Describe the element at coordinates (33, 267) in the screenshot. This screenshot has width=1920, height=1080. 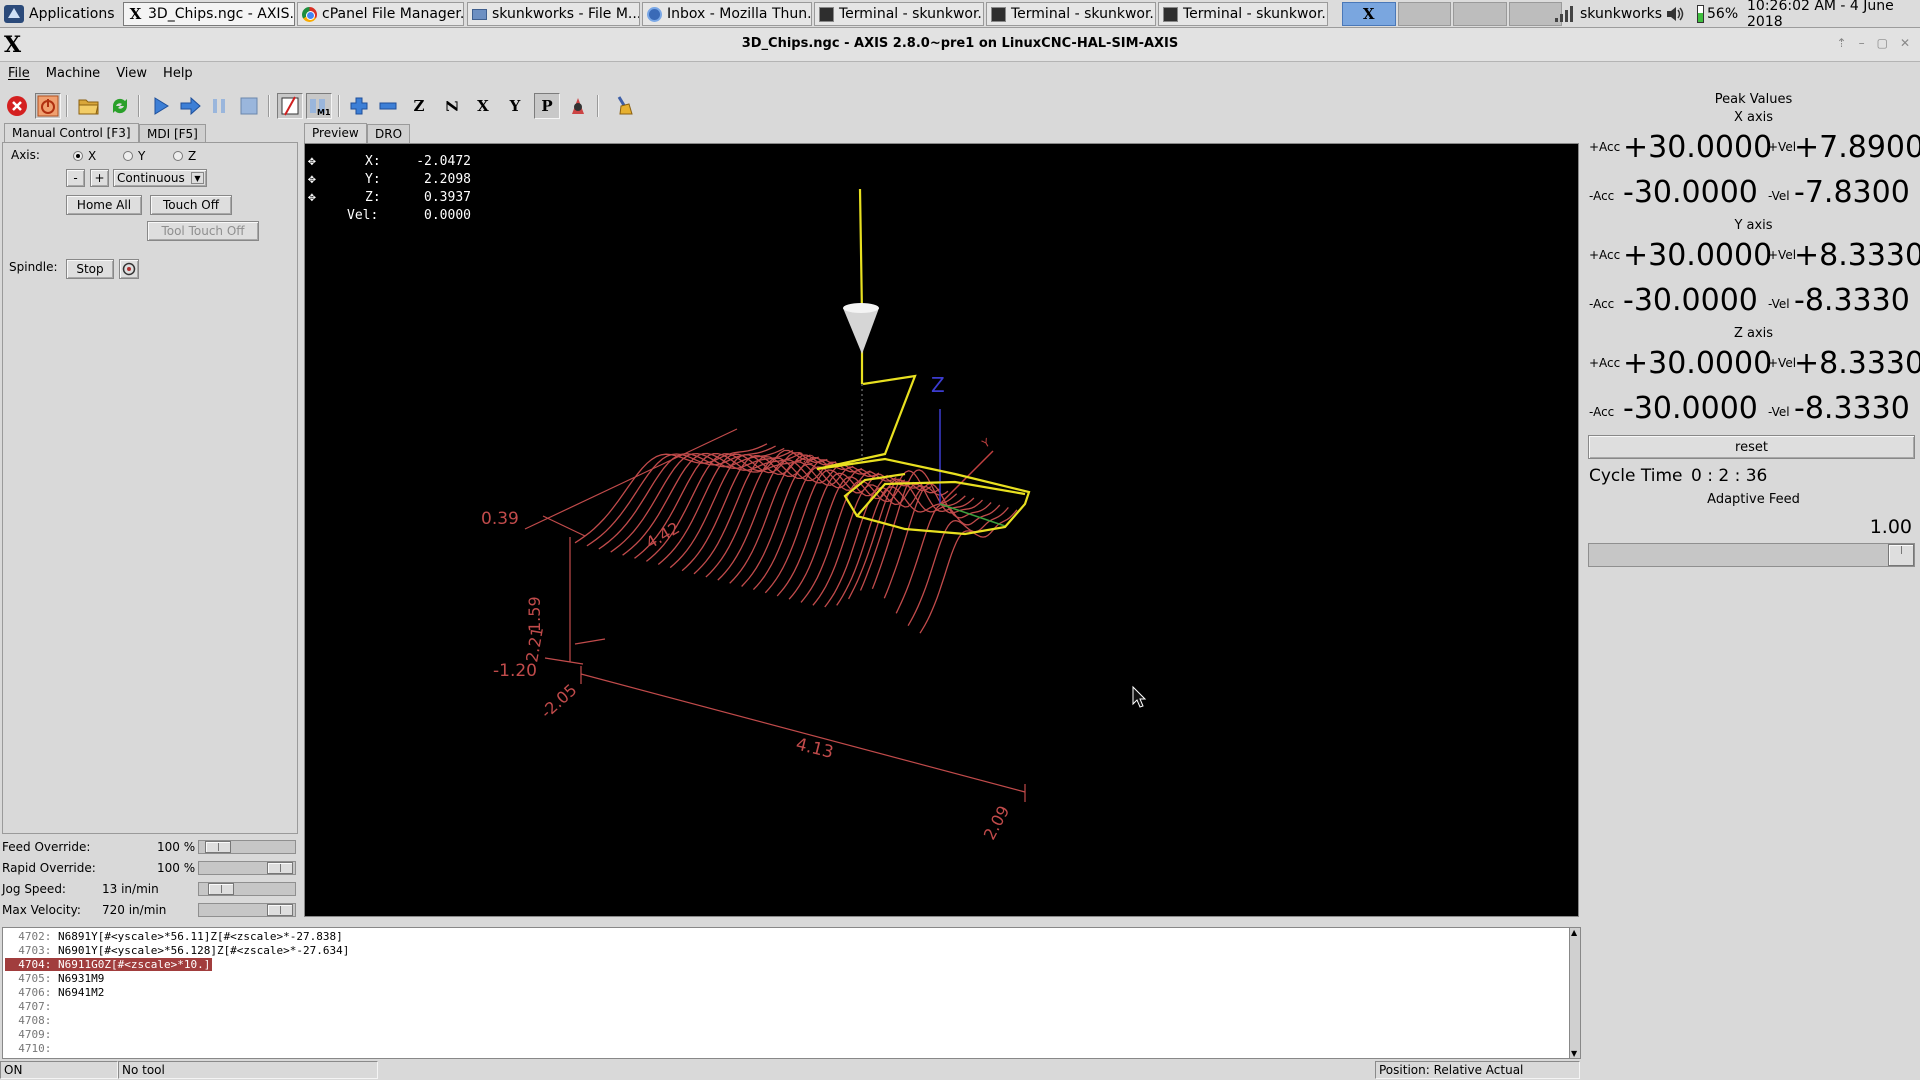
I see `spindle-label: Spindle:` at that location.